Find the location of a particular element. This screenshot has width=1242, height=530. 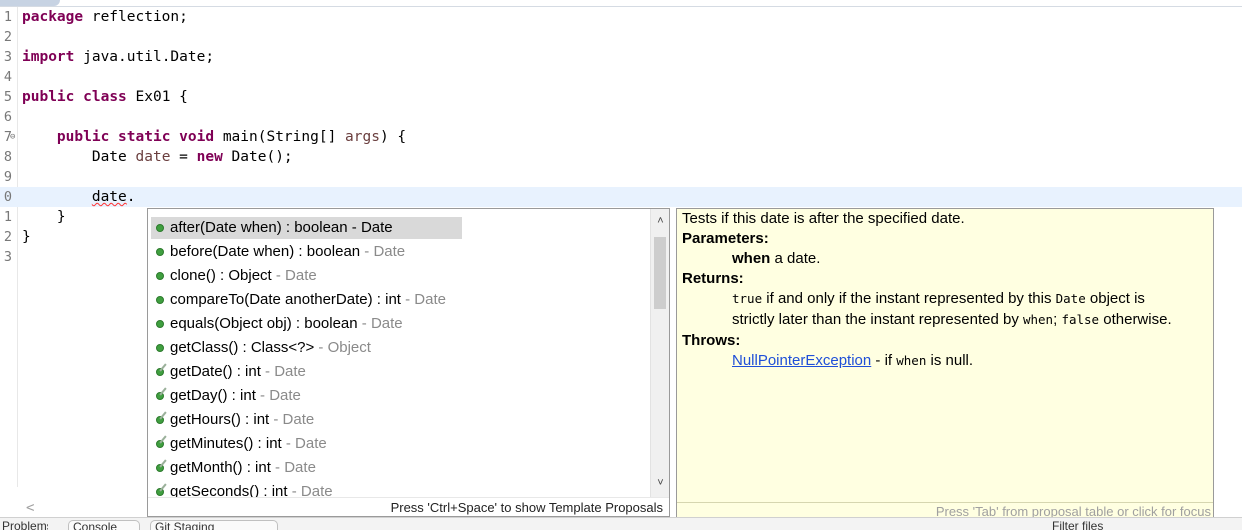

proposal-declaring-type: - Object is located at coordinates (342, 347).